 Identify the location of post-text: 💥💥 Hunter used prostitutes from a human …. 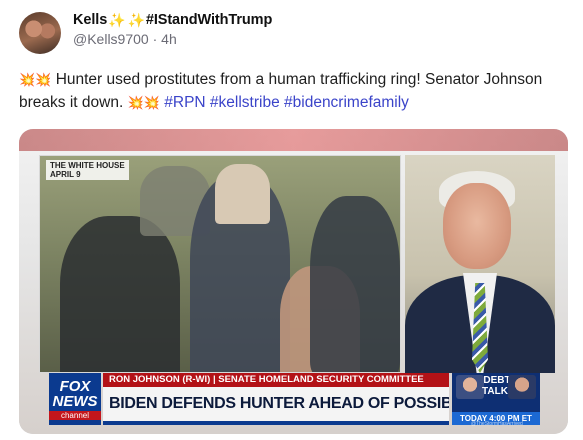
(296, 91).